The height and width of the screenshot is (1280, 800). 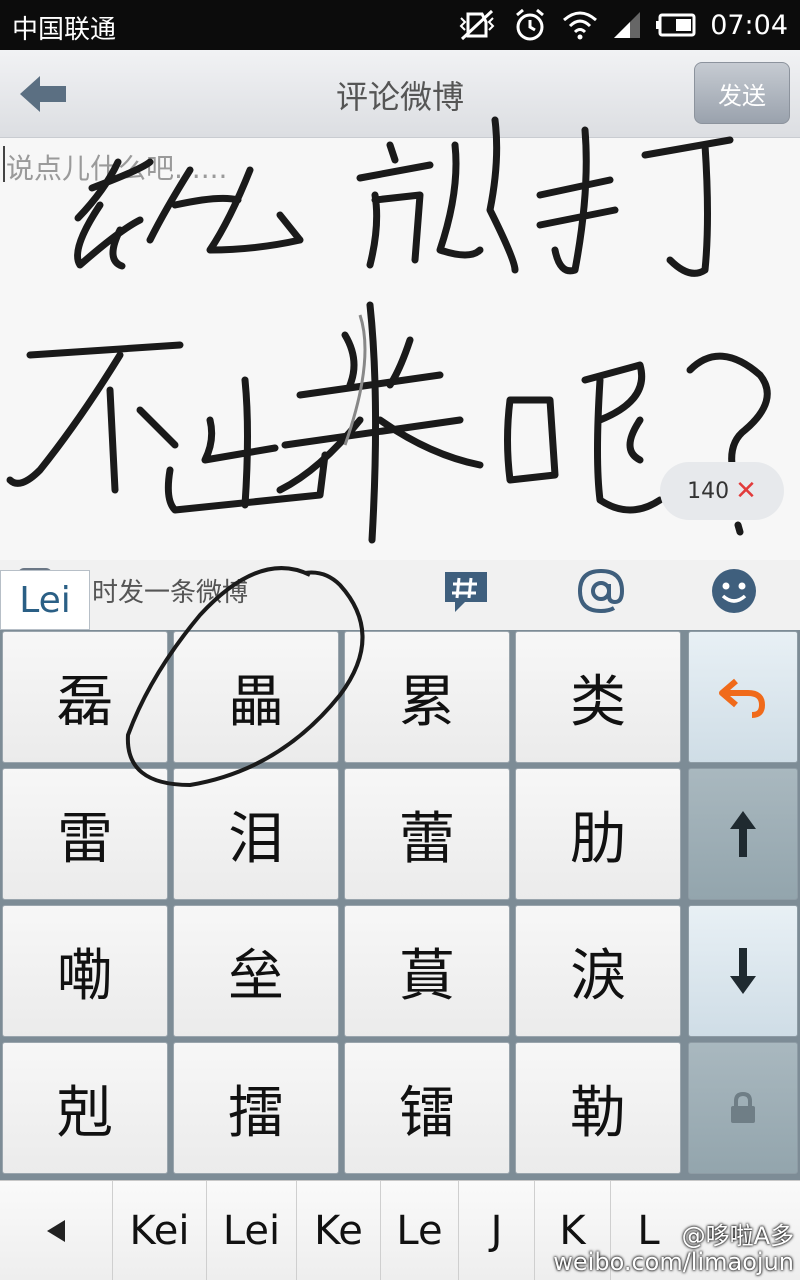 I want to click on candidate-key: 蒷, so click(x=427, y=971).